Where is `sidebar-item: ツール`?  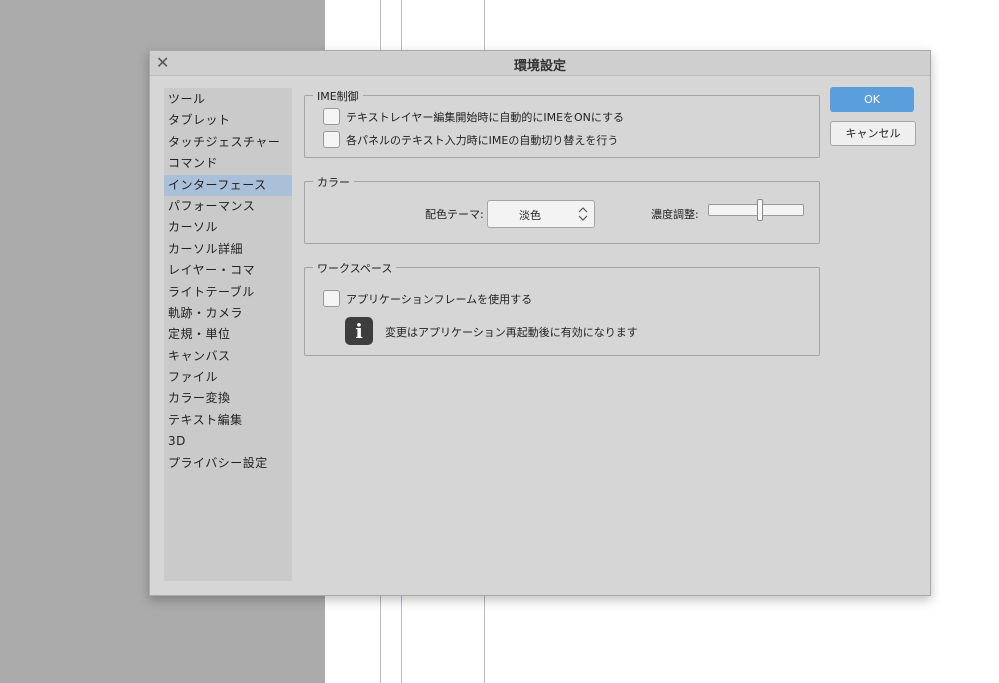
sidebar-item: ツール is located at coordinates (228, 99).